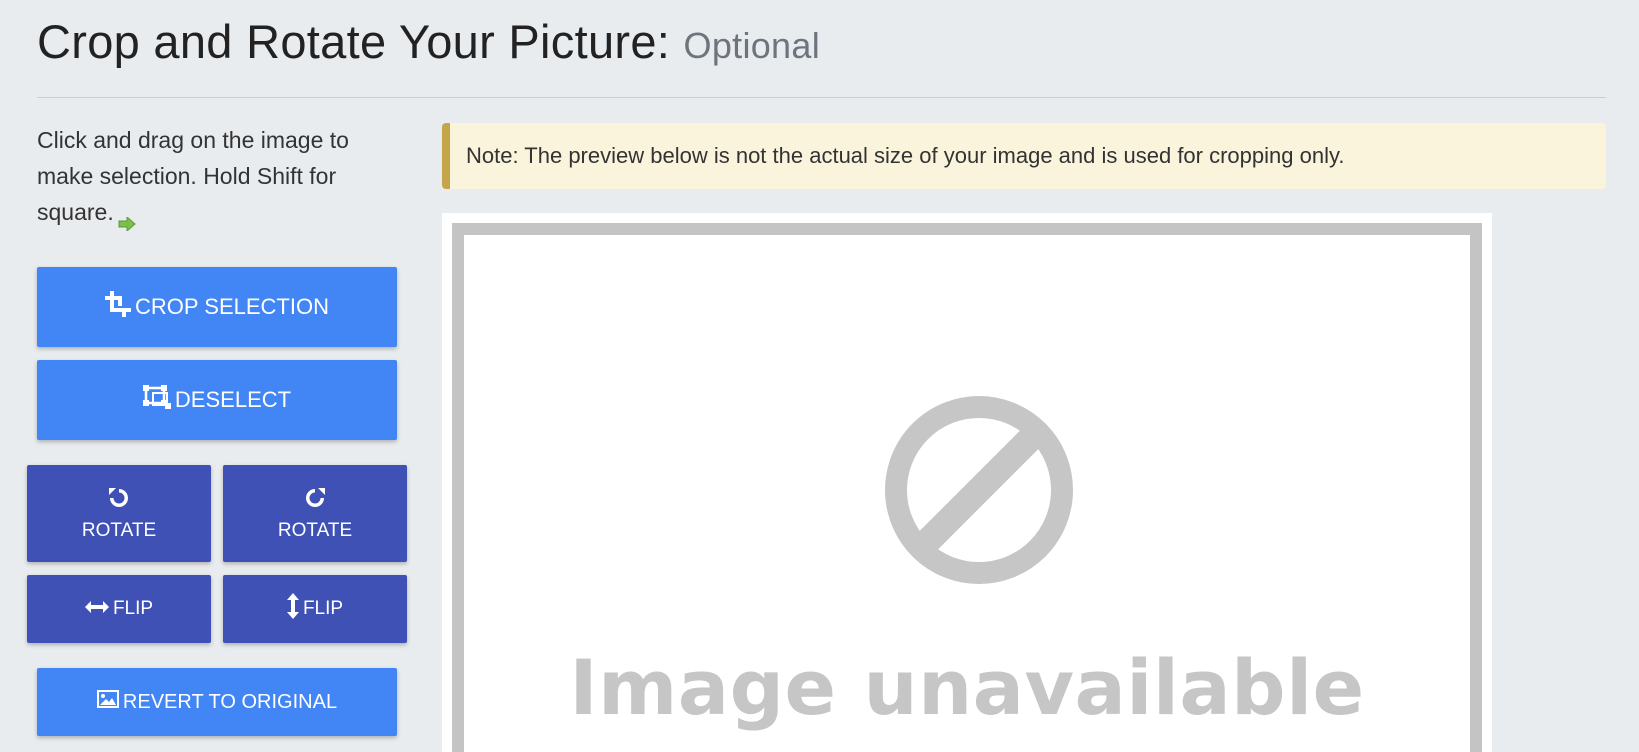  What do you see at coordinates (96, 609) in the screenshot?
I see `horizontal-arrows-icon` at bounding box center [96, 609].